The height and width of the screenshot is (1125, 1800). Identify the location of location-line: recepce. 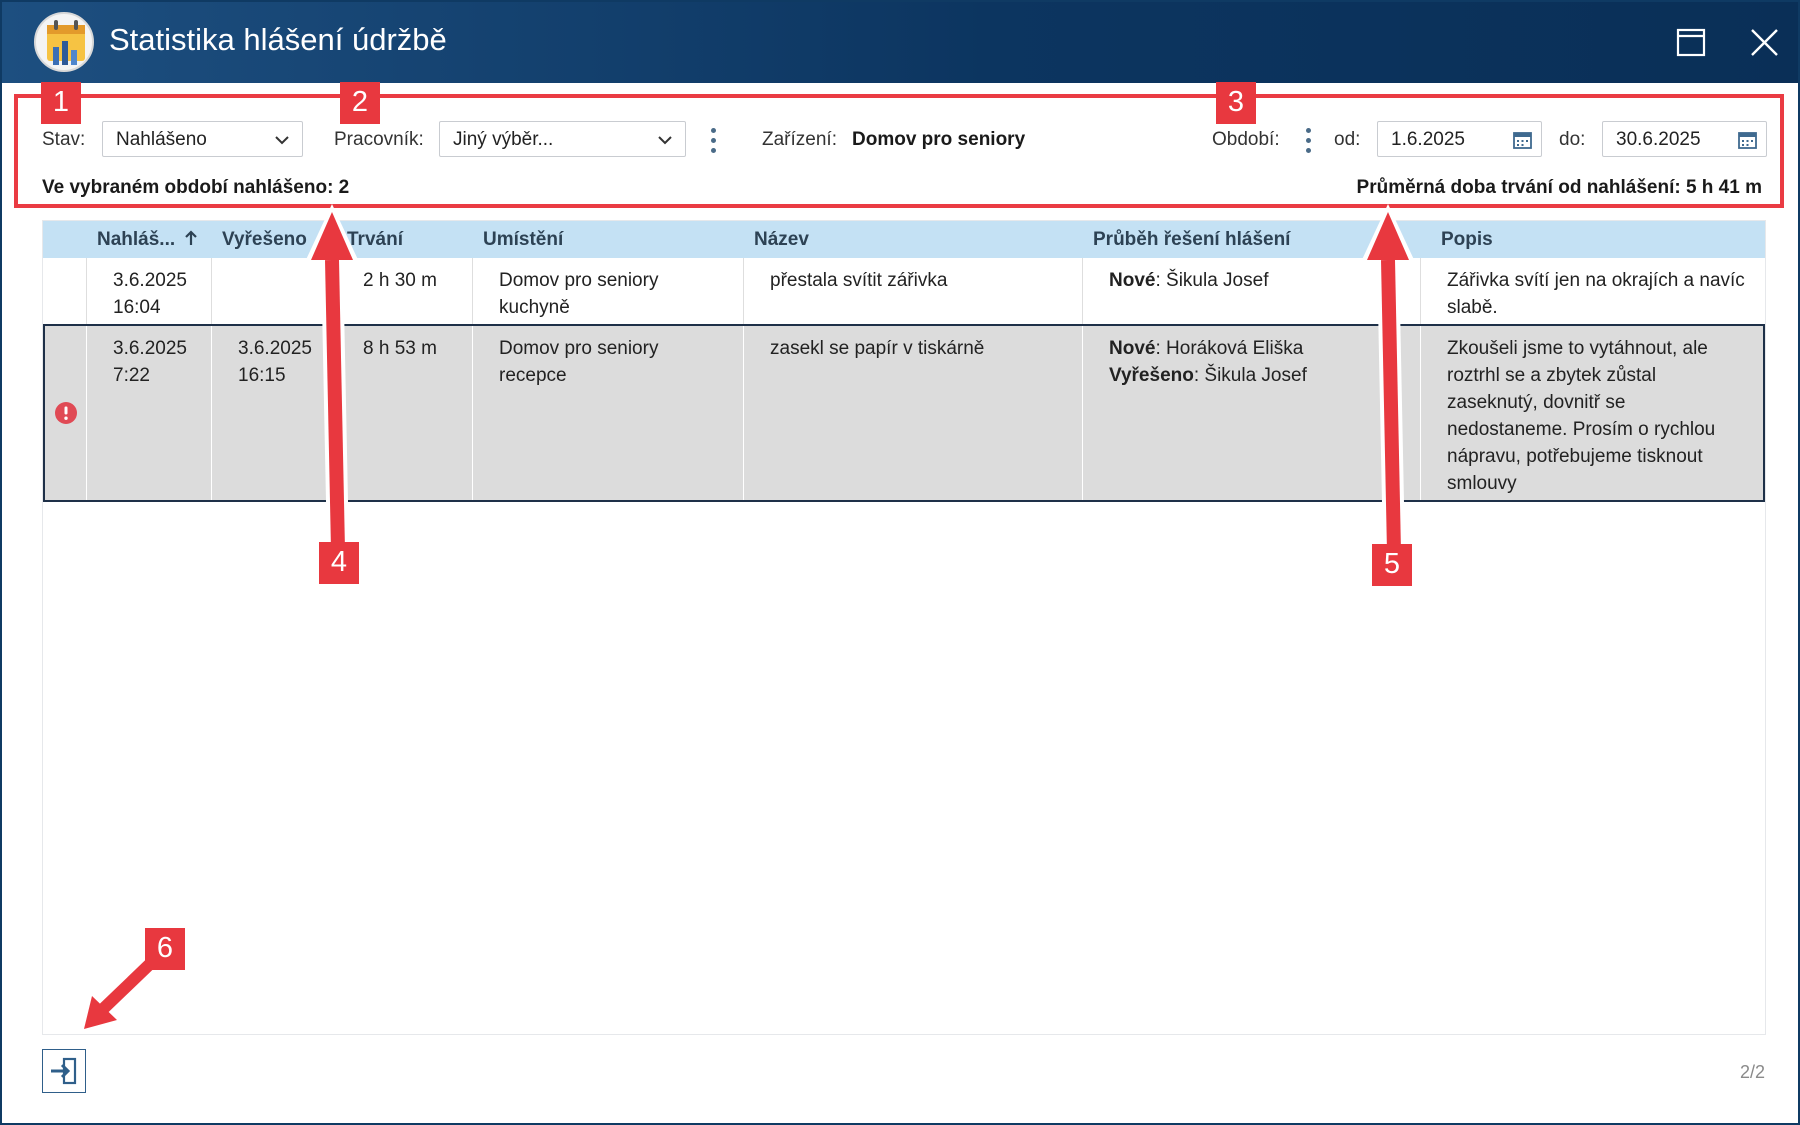
(533, 375).